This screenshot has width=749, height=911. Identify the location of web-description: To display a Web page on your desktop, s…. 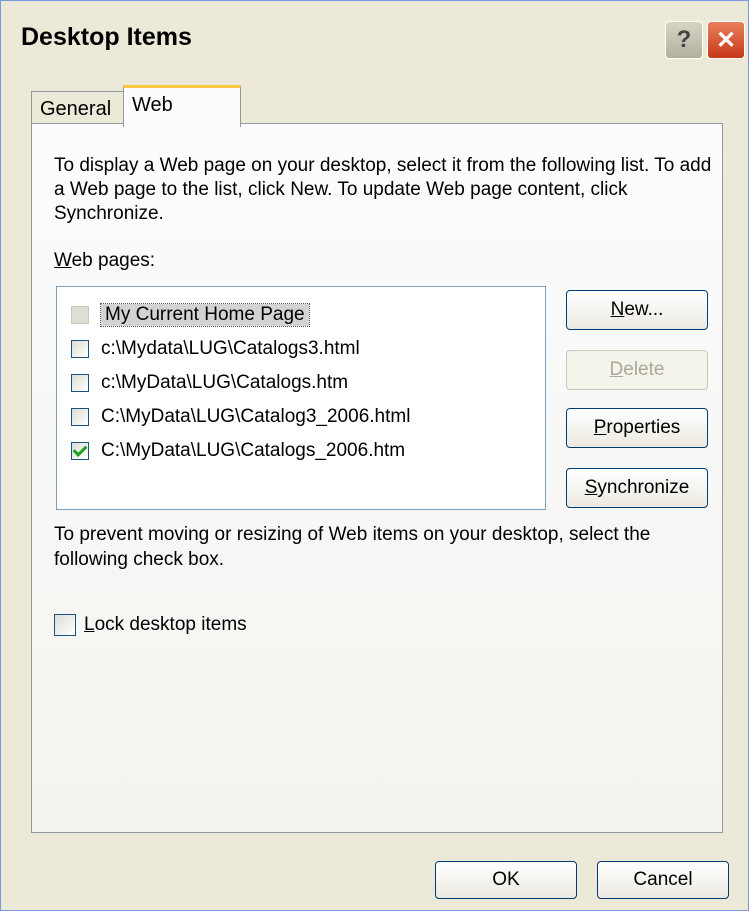
(383, 189).